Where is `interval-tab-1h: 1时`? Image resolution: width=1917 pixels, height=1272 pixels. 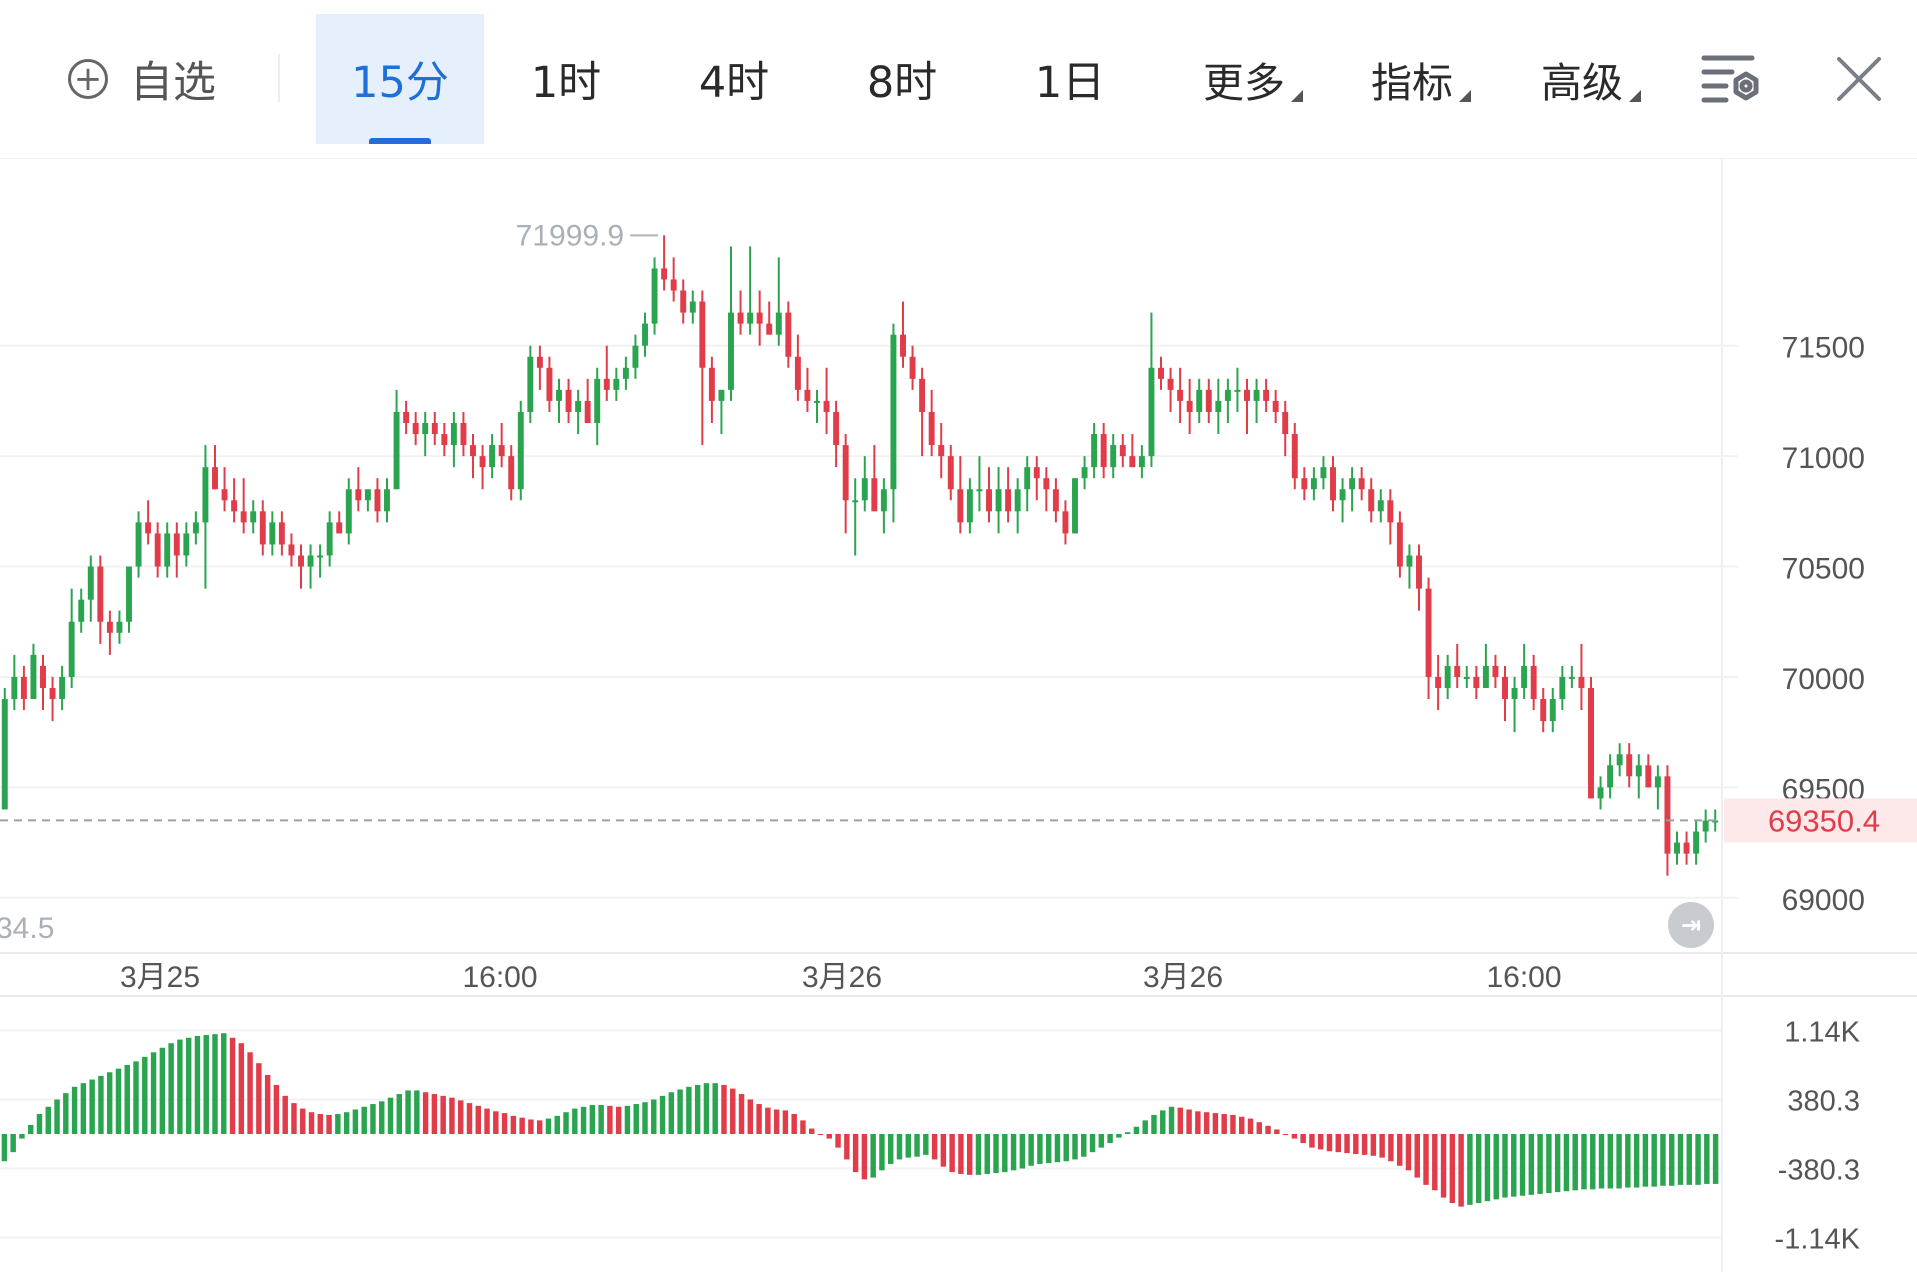
interval-tab-1h: 1时 is located at coordinates (566, 79).